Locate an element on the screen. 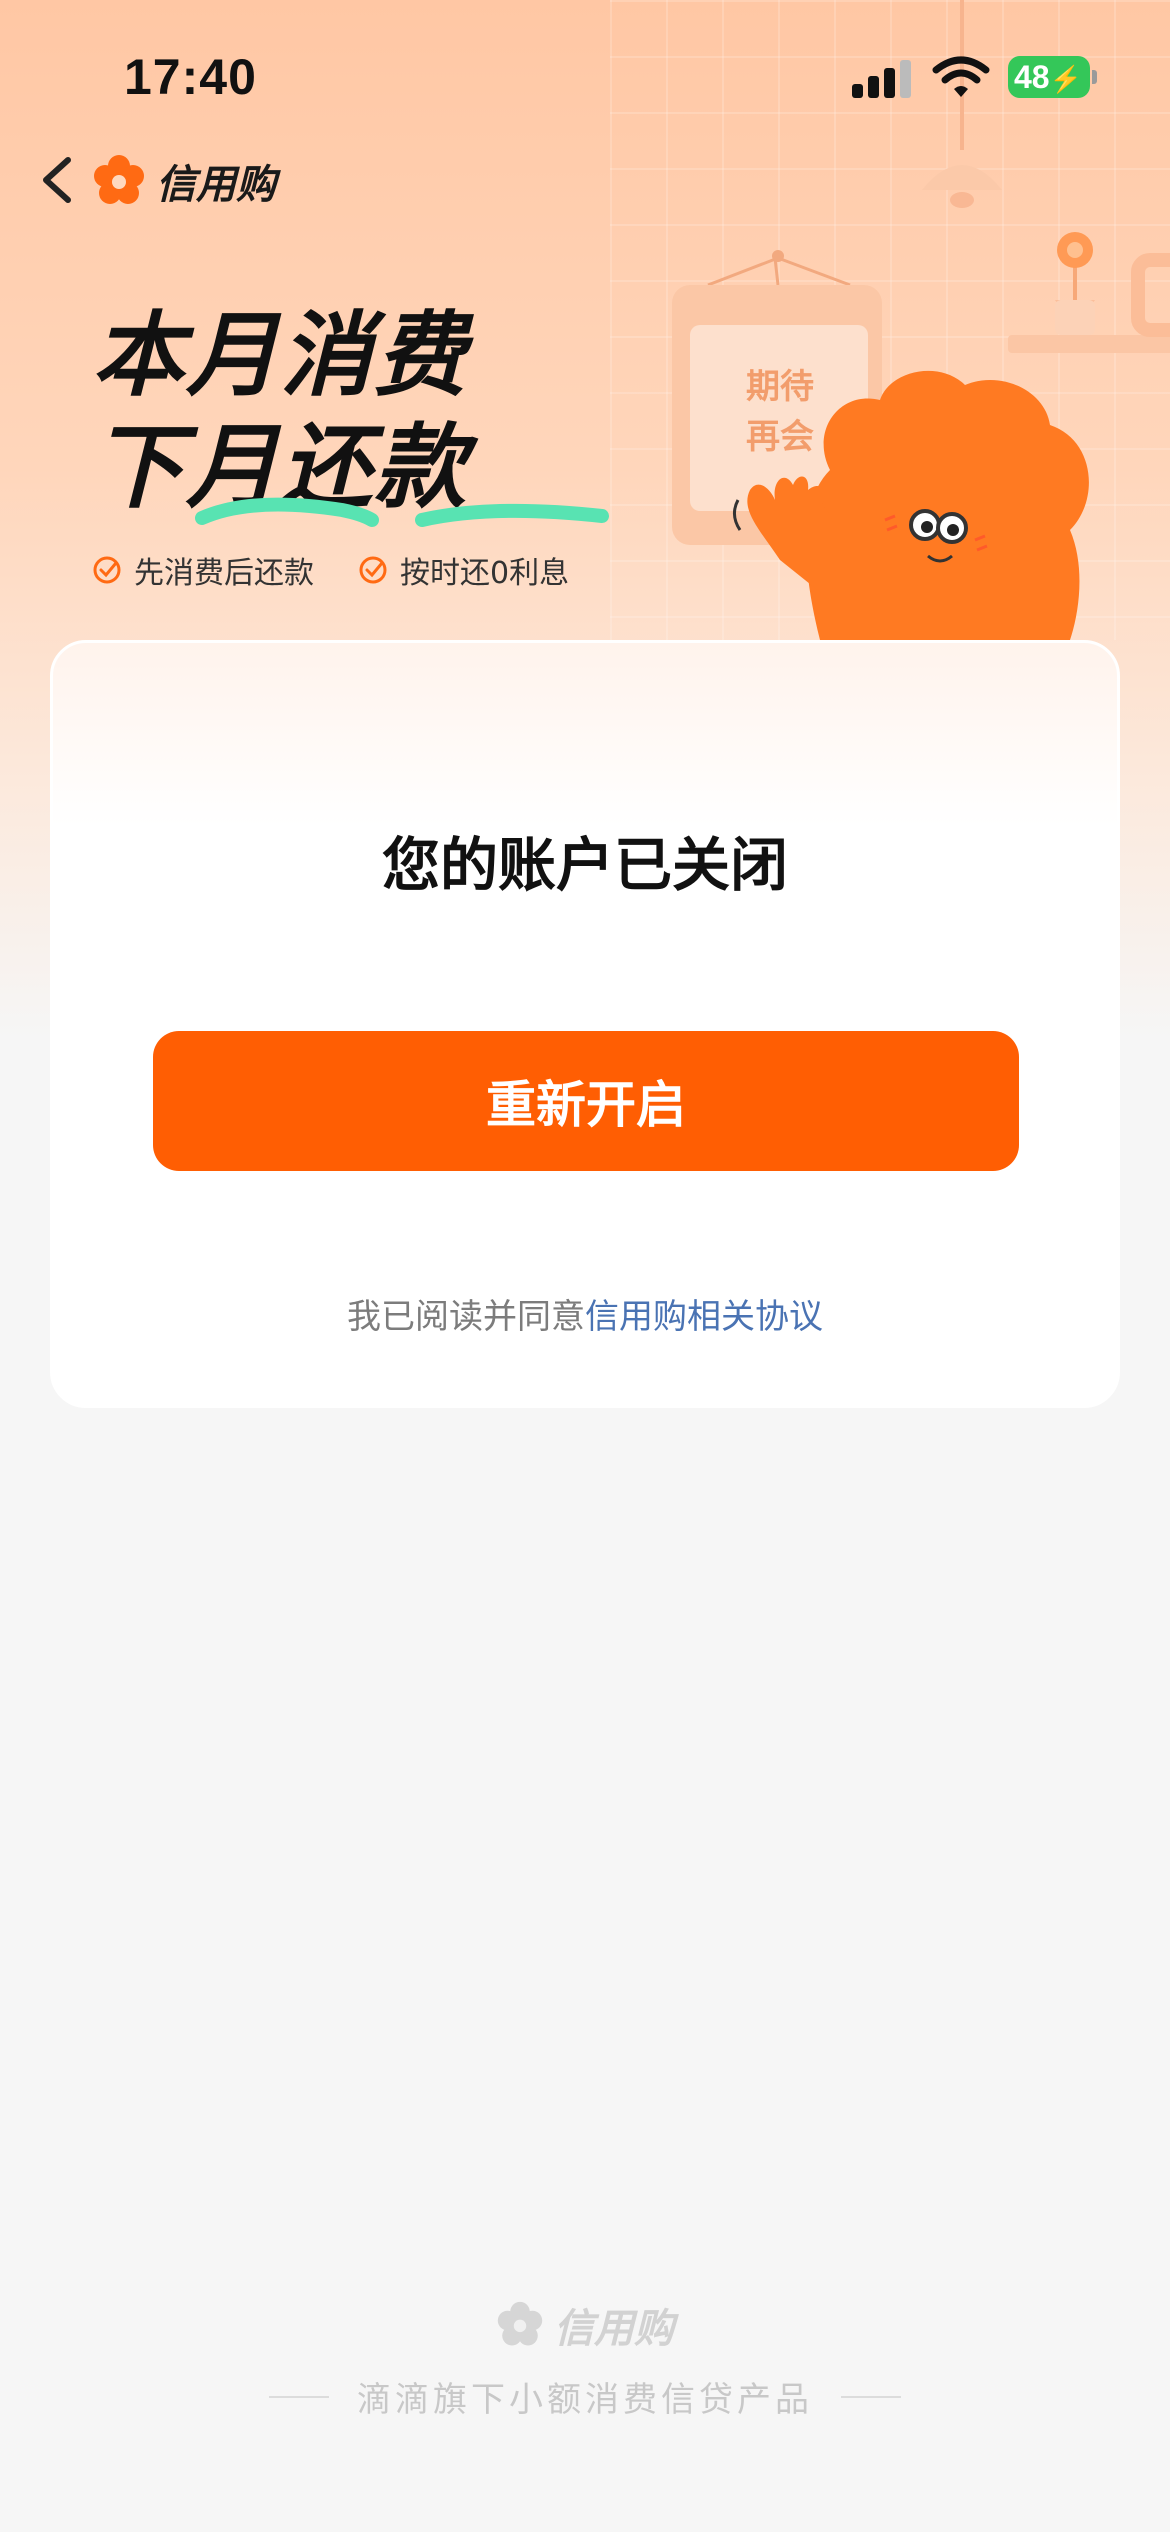 This screenshot has height=2532, width=1170. agreement-text: 我已阅读并同意信用购相关协议 is located at coordinates (585, 1313).